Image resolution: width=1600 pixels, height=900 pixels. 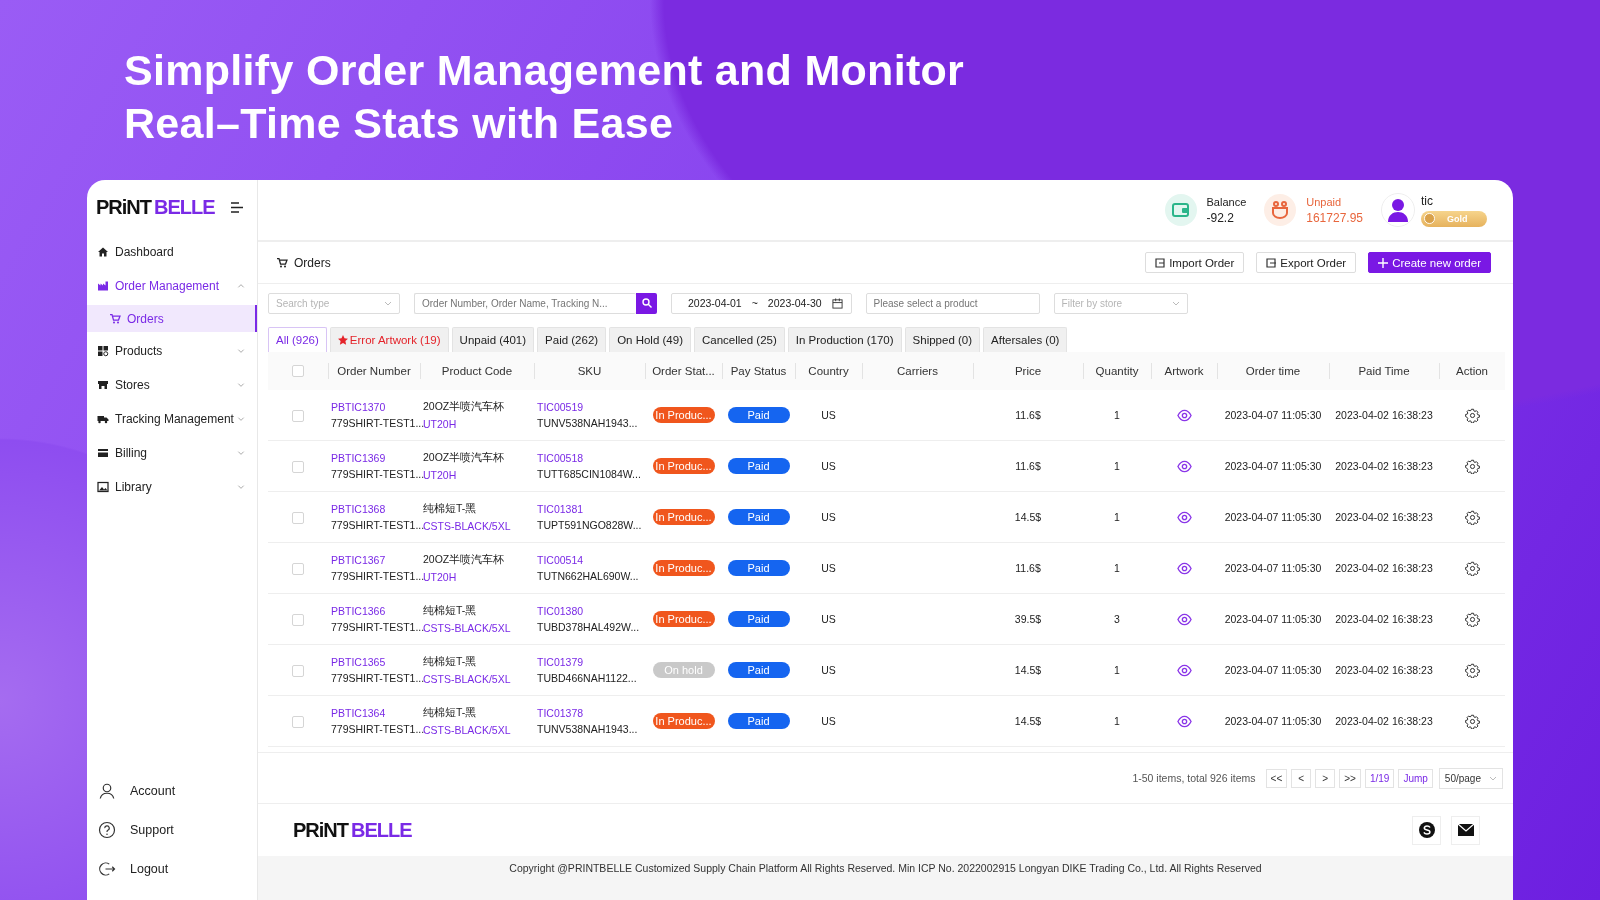 I want to click on product-field: Please select a product, so click(x=952, y=303).